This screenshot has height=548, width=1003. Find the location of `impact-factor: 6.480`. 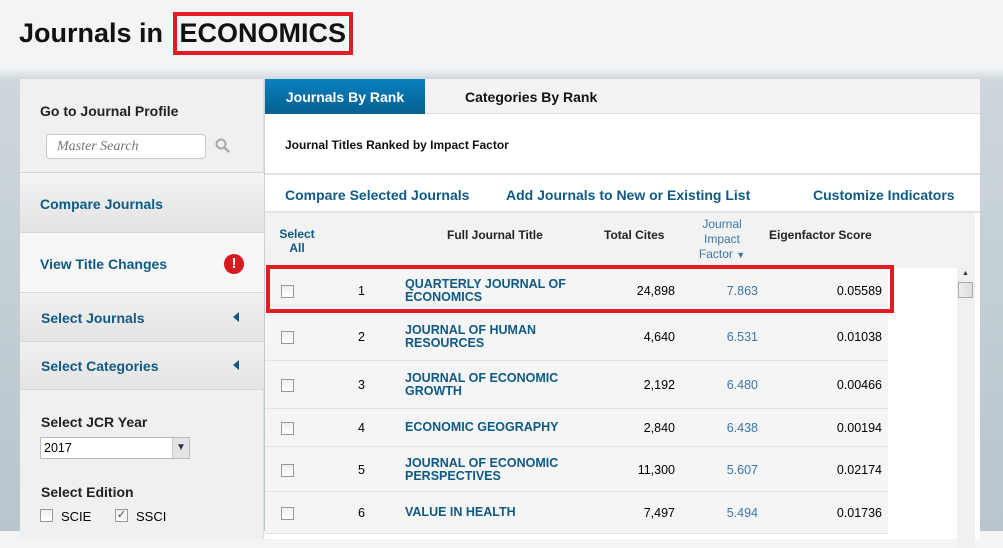

impact-factor: 6.480 is located at coordinates (742, 385).